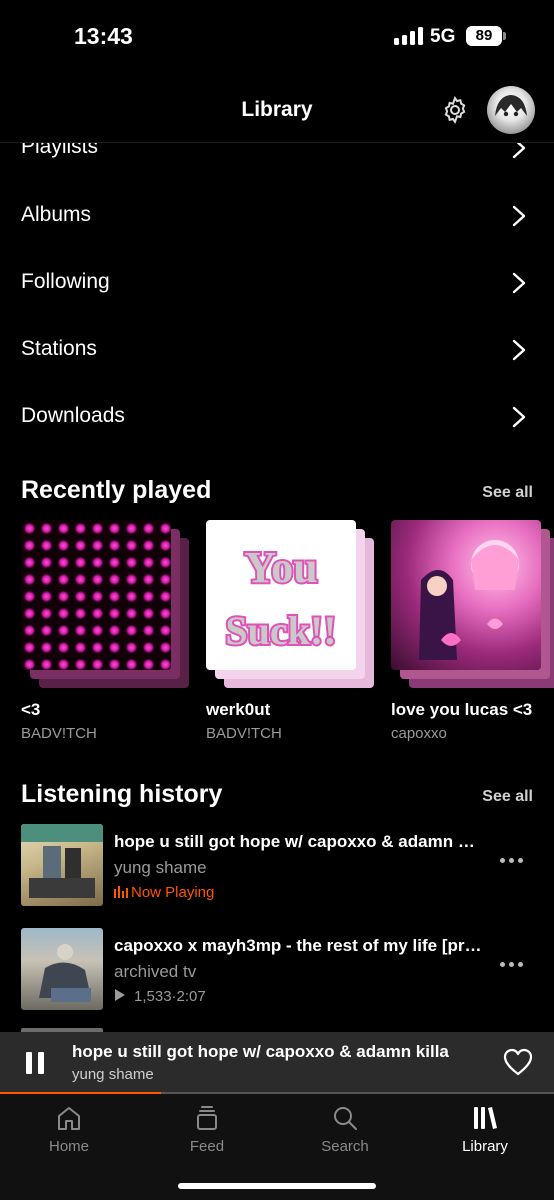 The width and height of the screenshot is (554, 1200). I want to click on pause-button, so click(36, 1063).